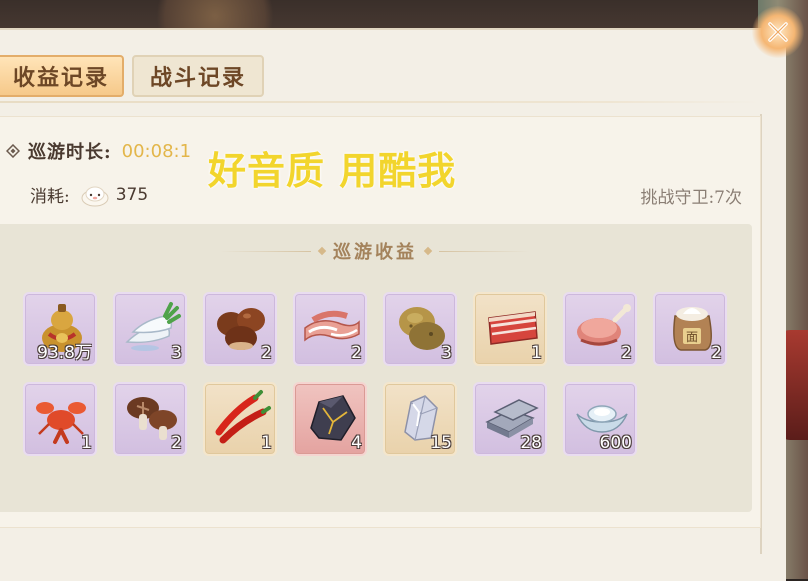  I want to click on item-quantity: 600, so click(615, 443).